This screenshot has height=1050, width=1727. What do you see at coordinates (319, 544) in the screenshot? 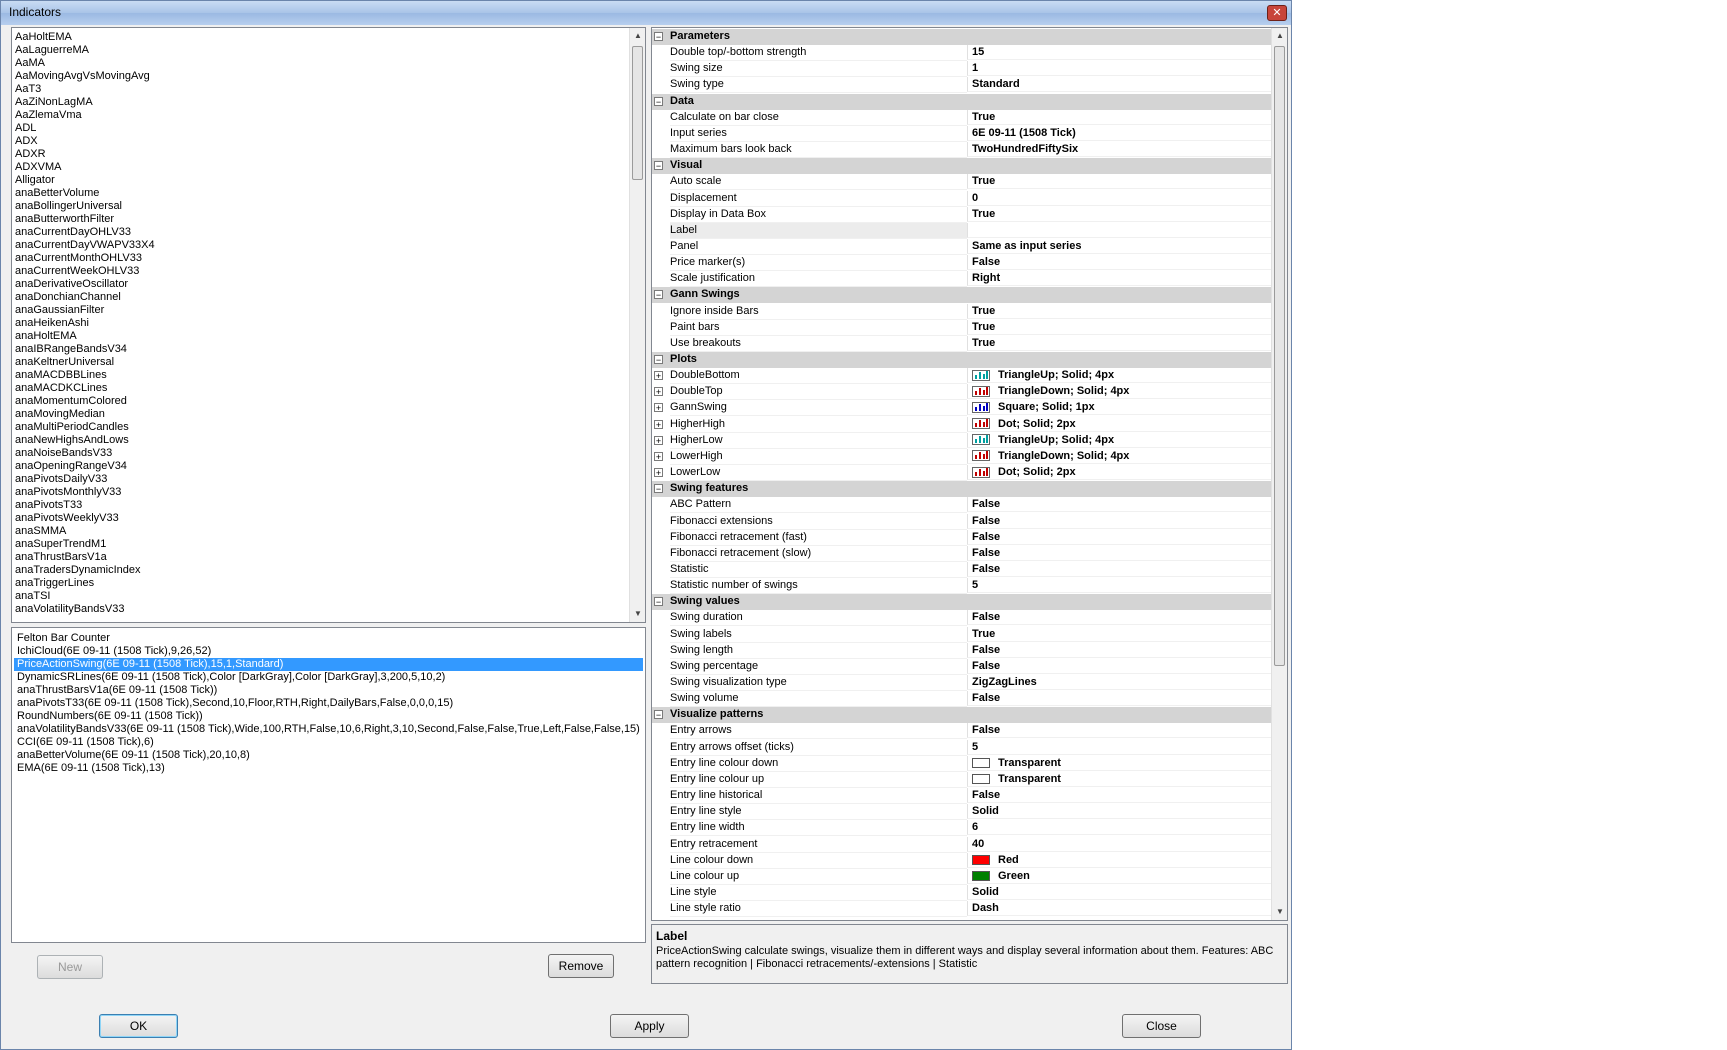
I see `indicator-list-item: anaSuperTrendM1` at bounding box center [319, 544].